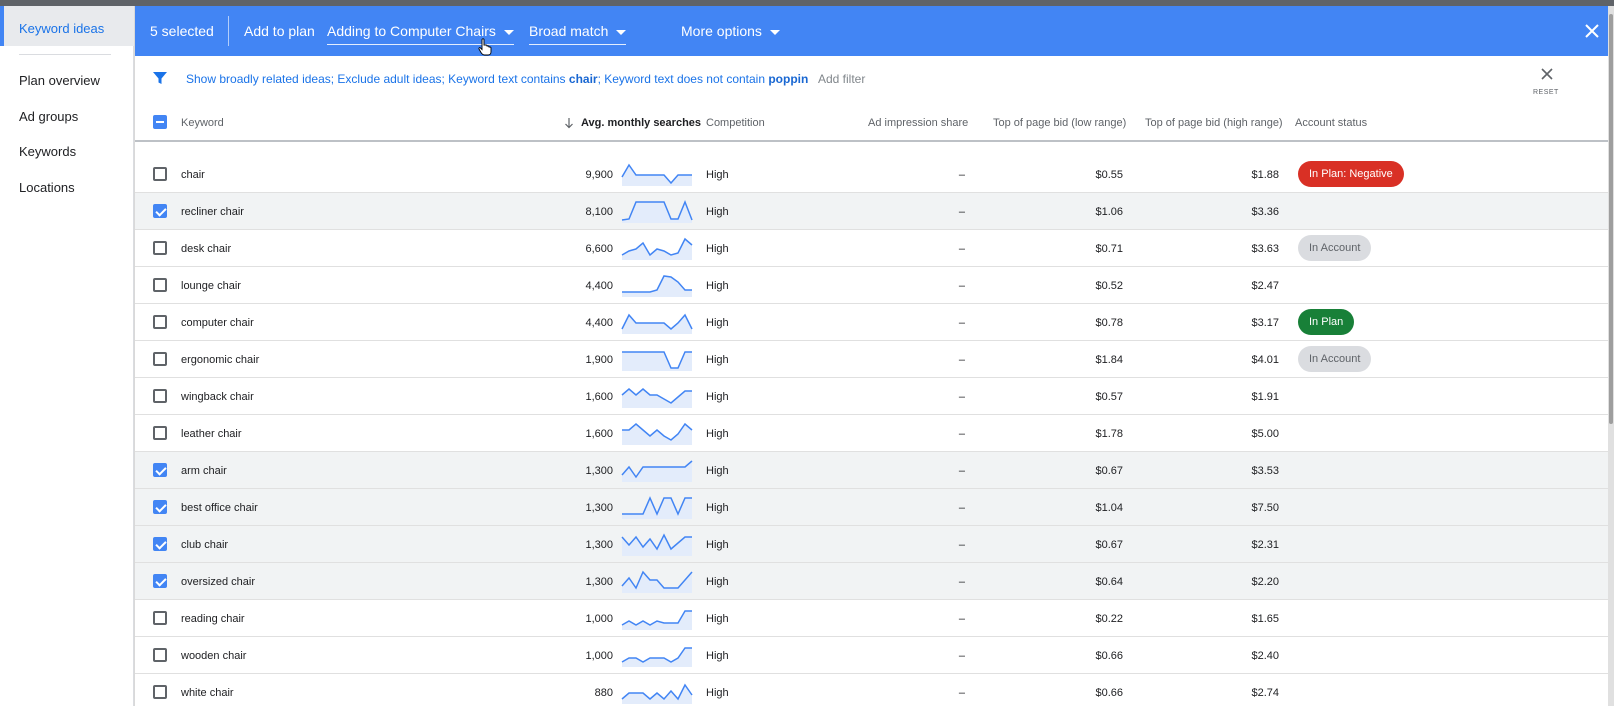 Image resolution: width=1614 pixels, height=706 pixels. Describe the element at coordinates (67, 26) in the screenshot. I see `sidebar-item-keyword-ideas: Keyword ideas` at that location.